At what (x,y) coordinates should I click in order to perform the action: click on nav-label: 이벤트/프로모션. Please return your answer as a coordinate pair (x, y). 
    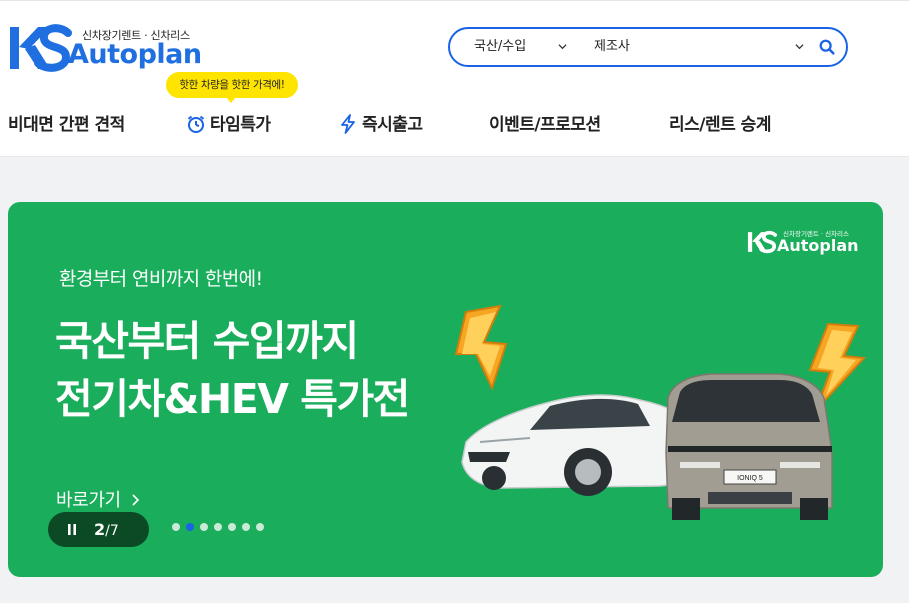
    Looking at the image, I should click on (545, 125).